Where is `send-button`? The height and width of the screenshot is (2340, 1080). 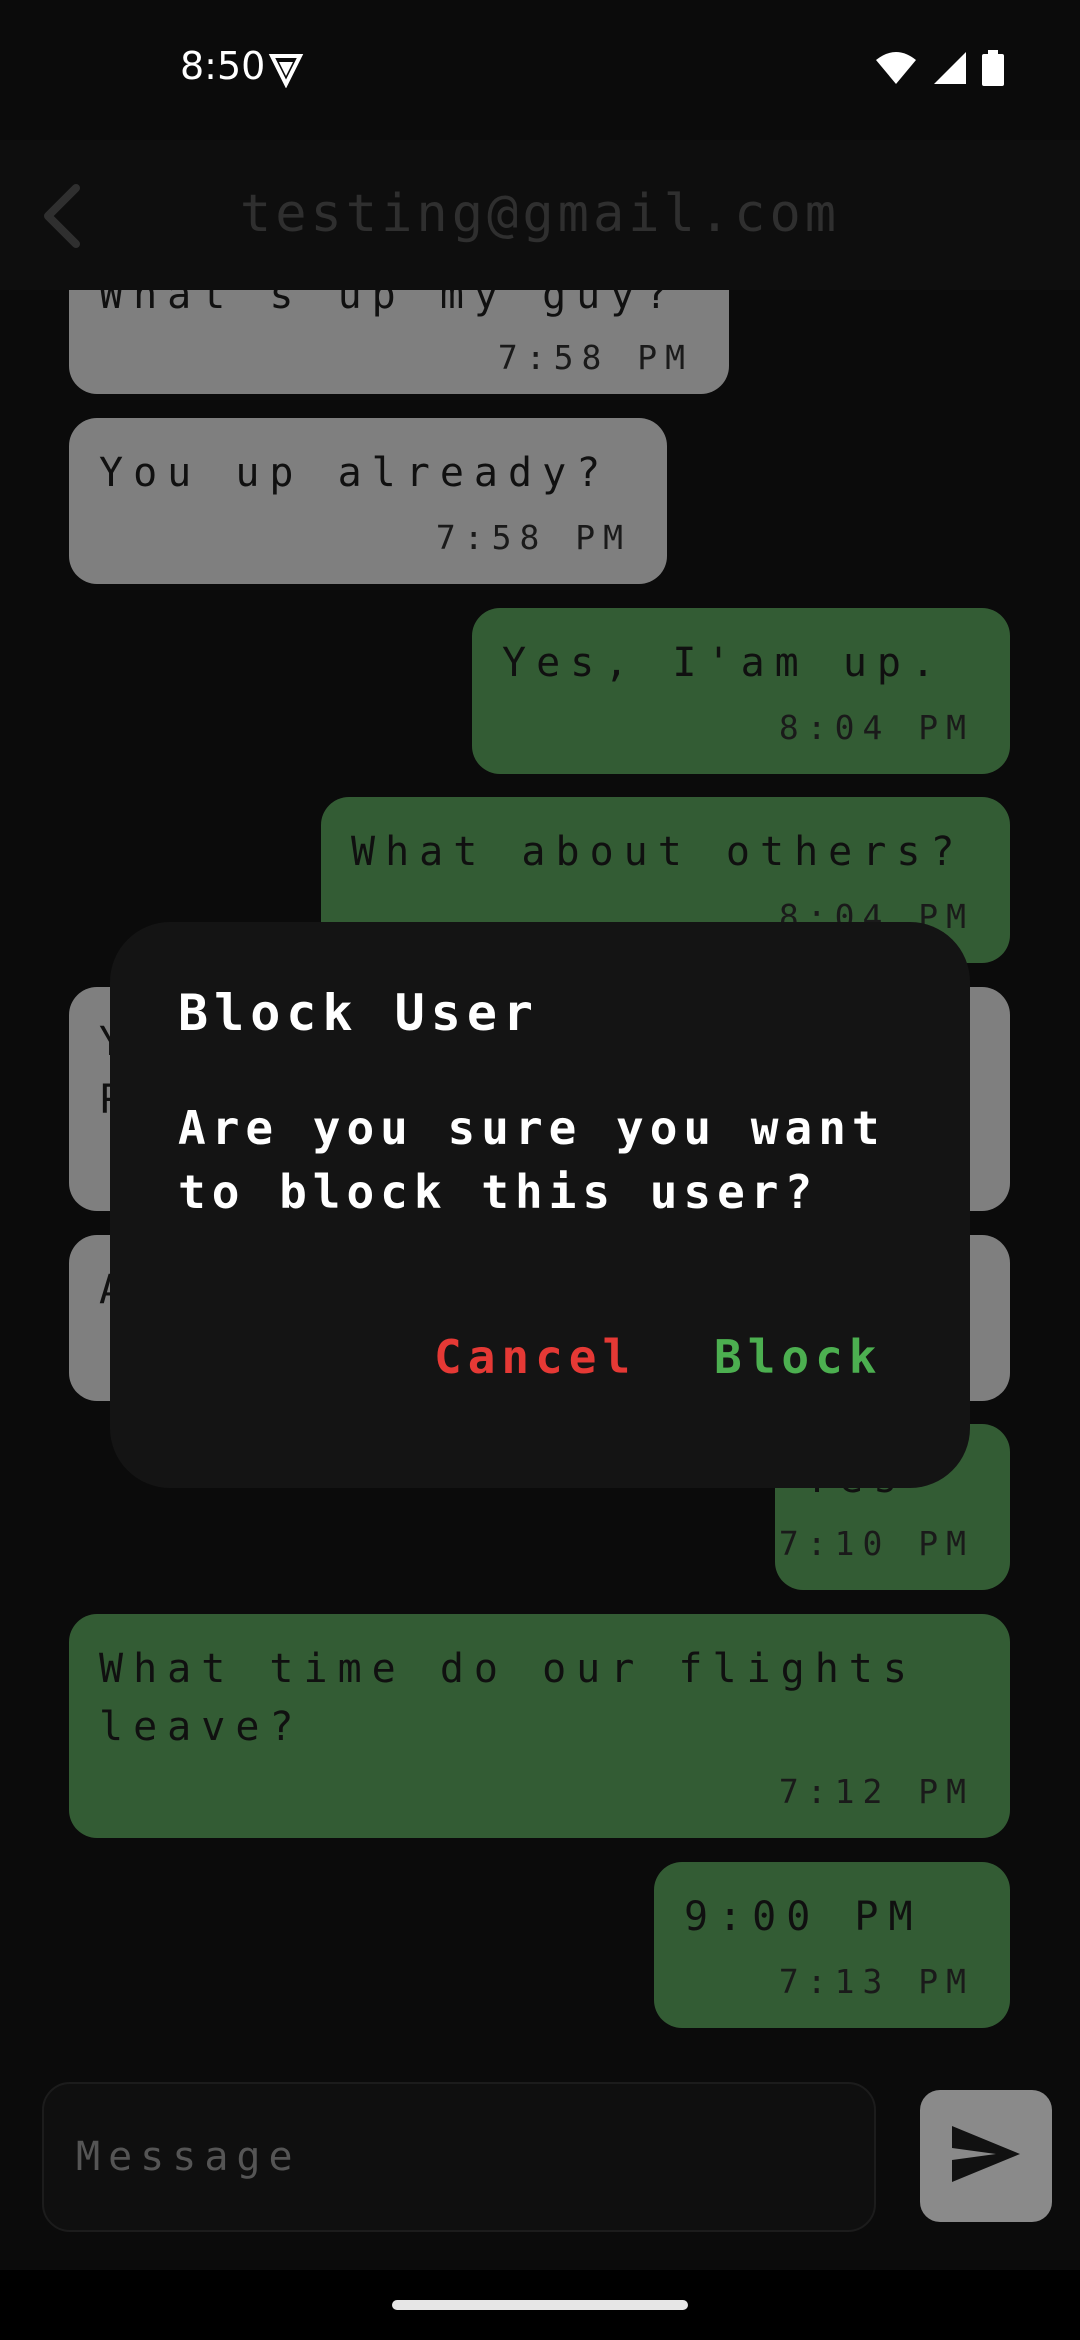
send-button is located at coordinates (986, 2156).